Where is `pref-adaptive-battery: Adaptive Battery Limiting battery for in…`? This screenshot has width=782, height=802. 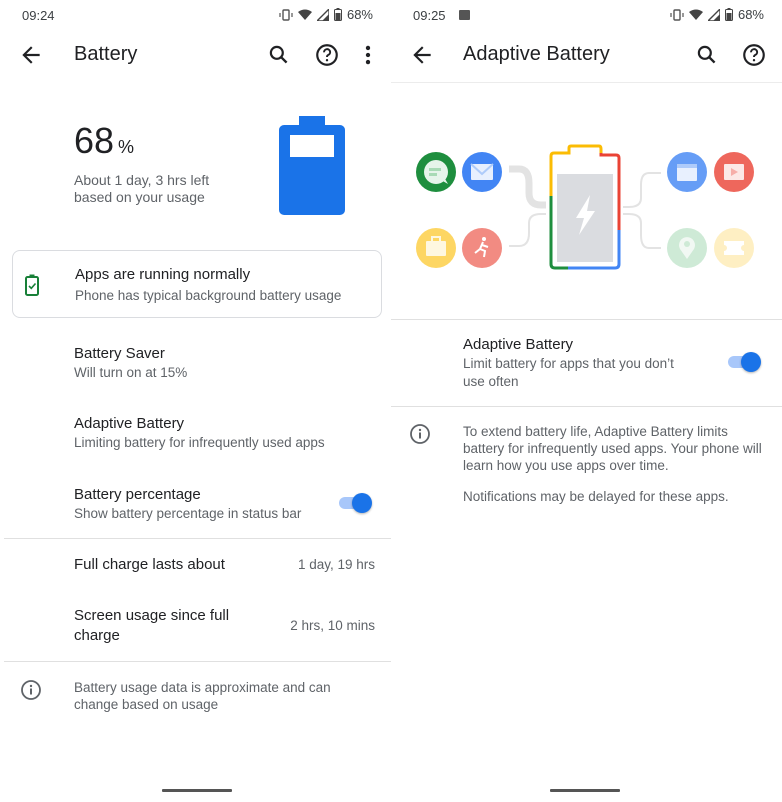
pref-adaptive-battery: Adaptive Battery Limiting battery for in… is located at coordinates (232, 433).